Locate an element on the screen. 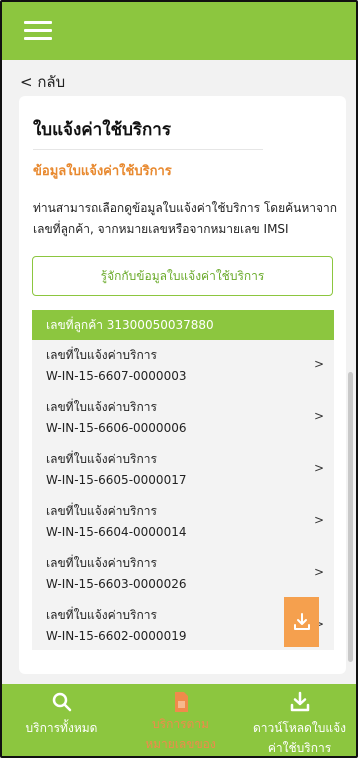  customer-number-header: เลขที่ลูกค้า 31300050037880 is located at coordinates (183, 325).